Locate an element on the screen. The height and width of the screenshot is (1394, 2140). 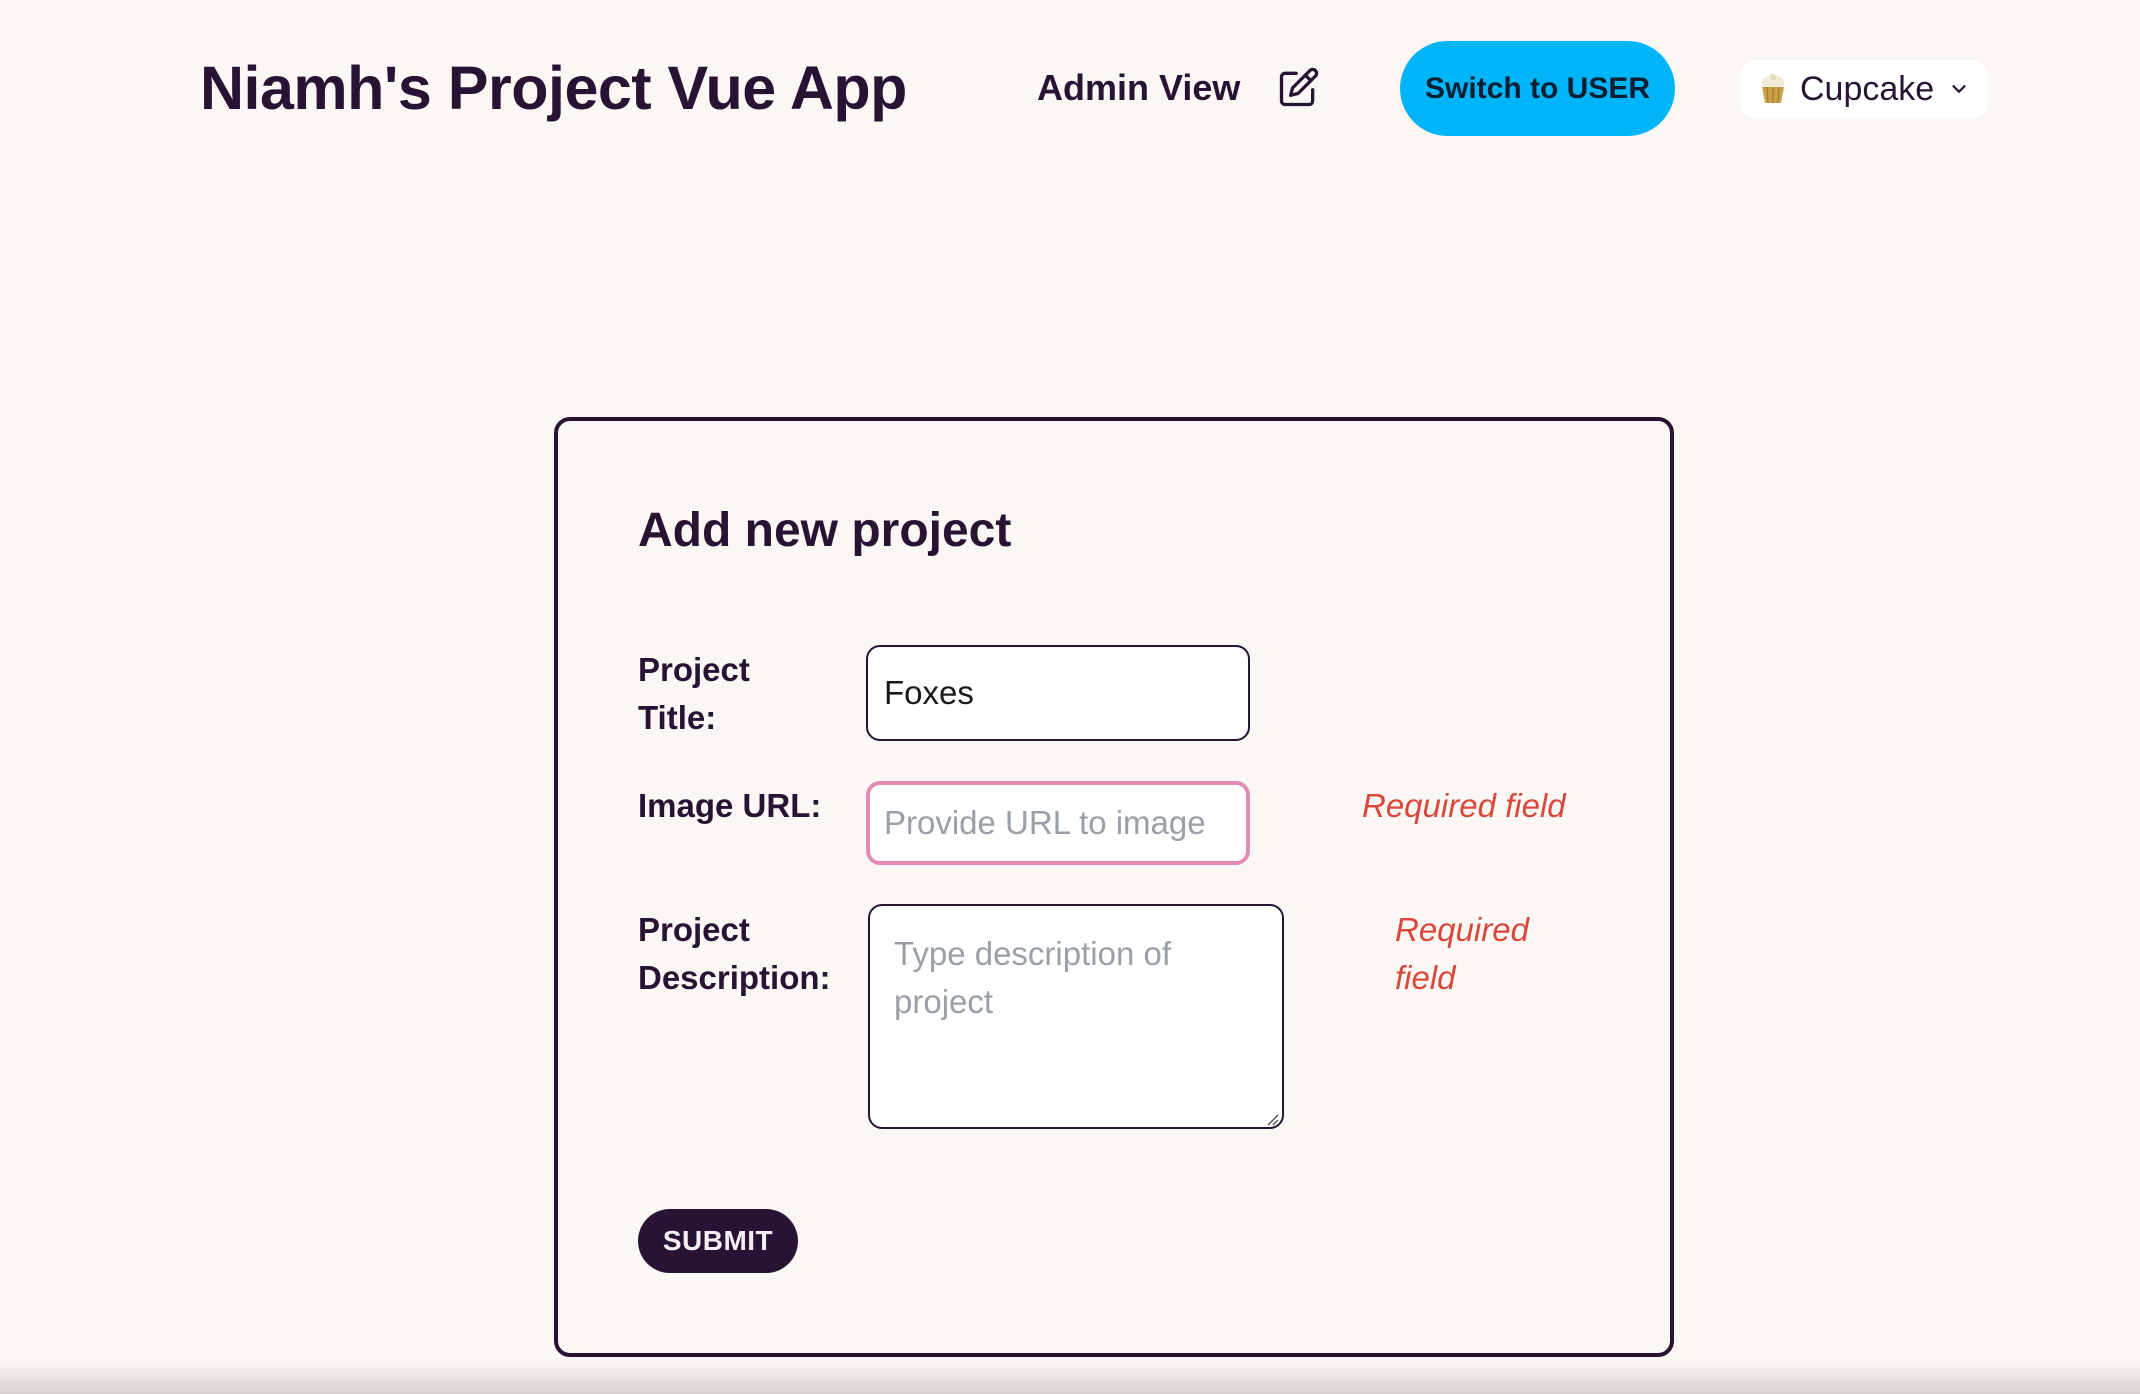
image-url-input is located at coordinates (1058, 823).